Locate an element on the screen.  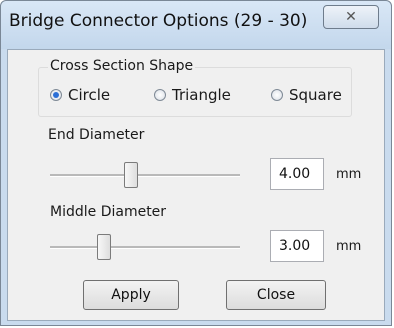
end-diameter-unit: mm is located at coordinates (349, 174).